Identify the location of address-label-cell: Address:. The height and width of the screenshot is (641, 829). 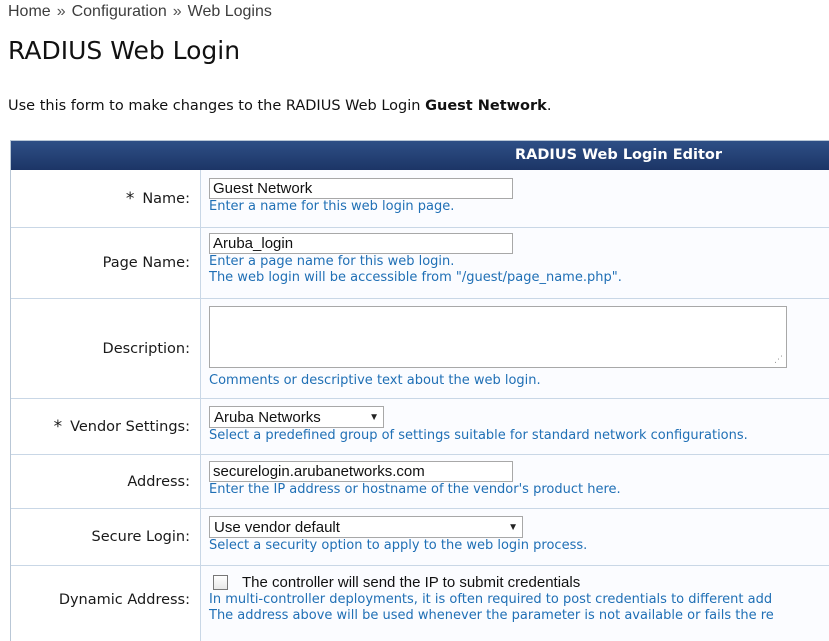
(106, 481).